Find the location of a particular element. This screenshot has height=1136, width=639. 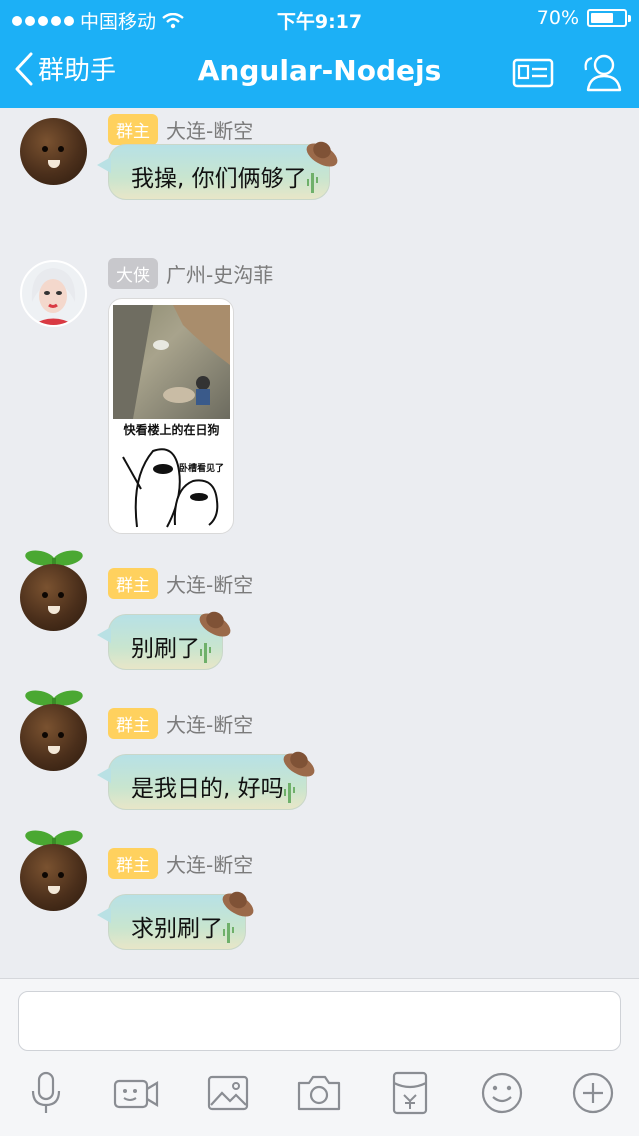

photo-image is located at coordinates (171, 362).